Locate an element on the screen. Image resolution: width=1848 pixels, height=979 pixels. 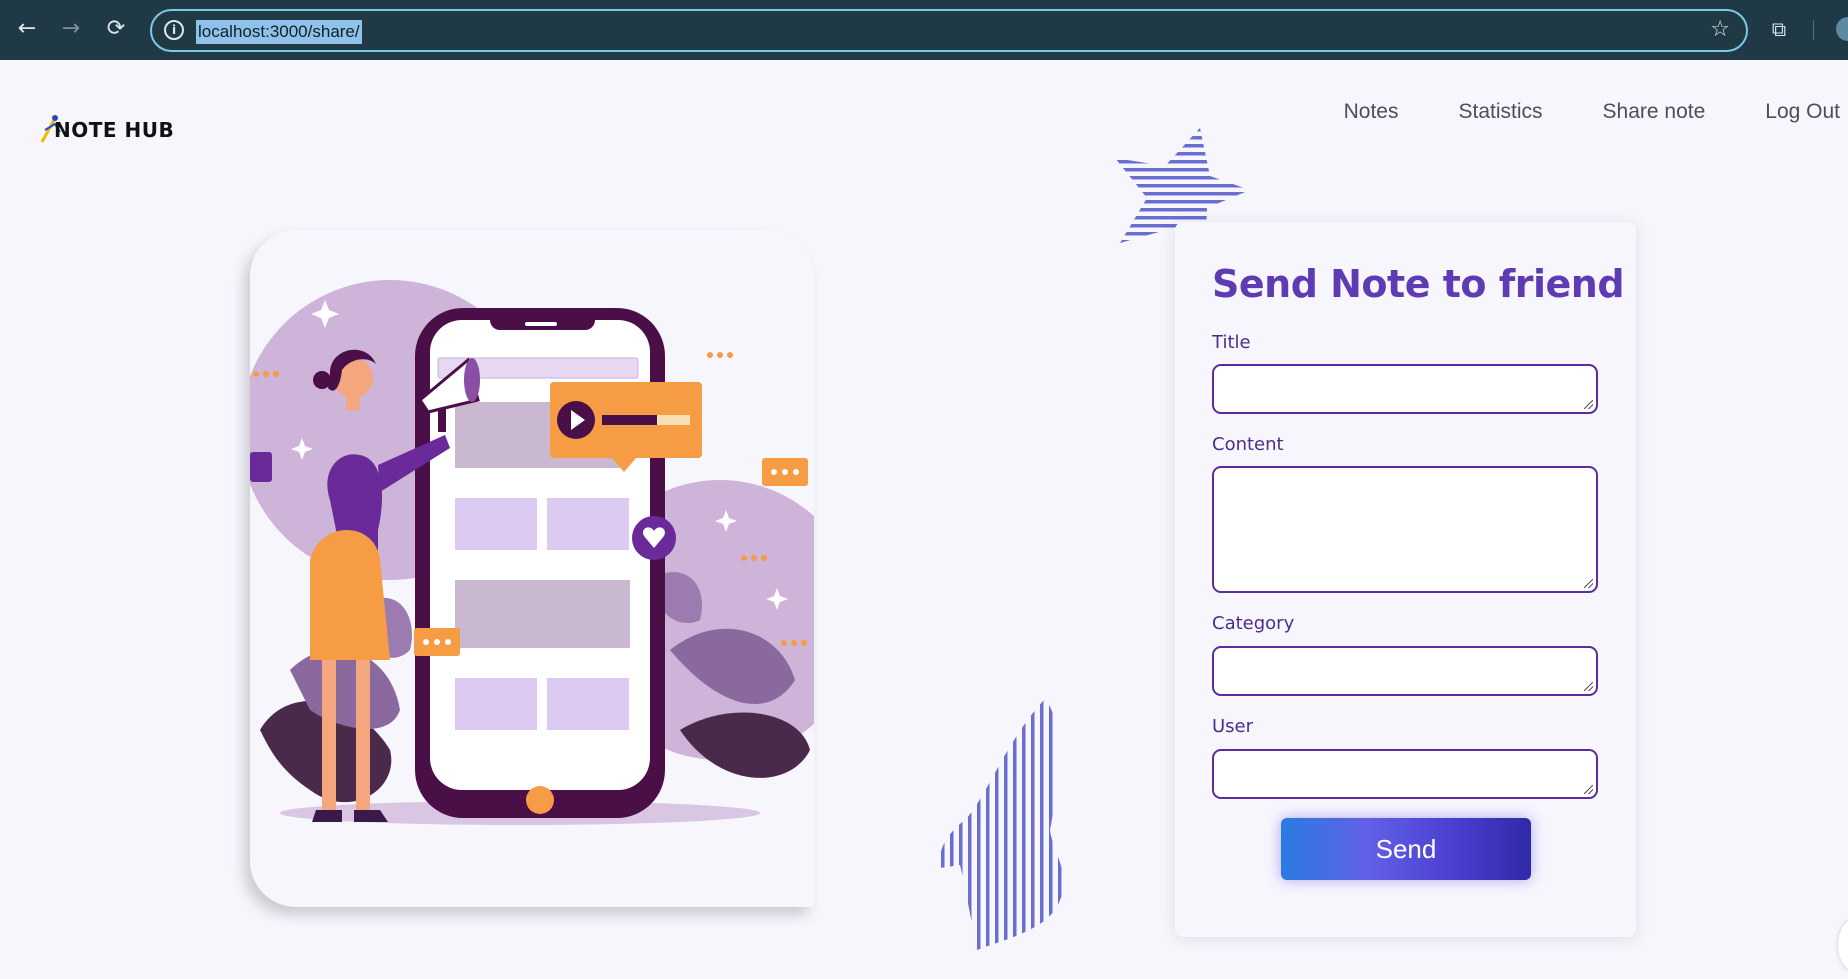
form-title: Send Note to friend is located at coordinates (1418, 284).